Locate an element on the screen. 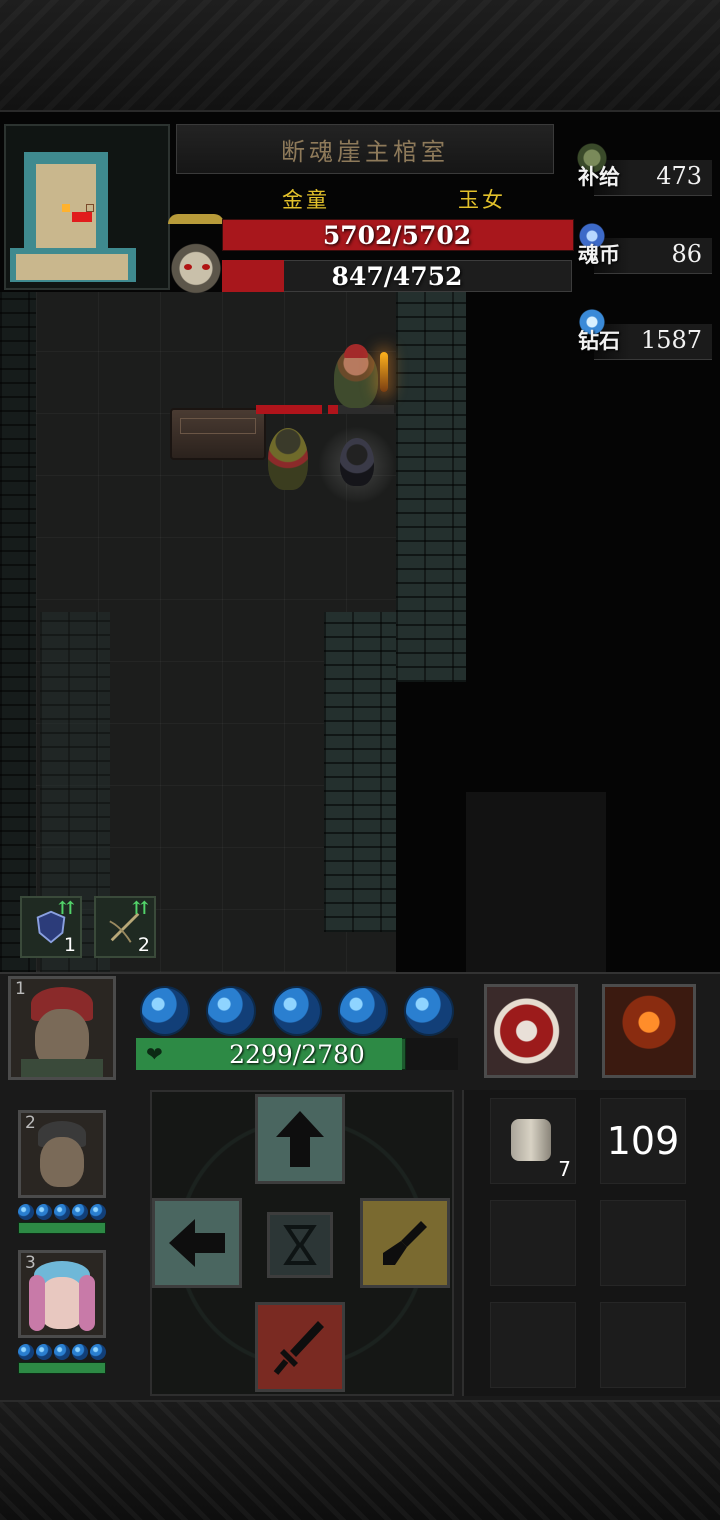 This screenshot has height=1520, width=720. enemy-hp-bar is located at coordinates (289, 409).